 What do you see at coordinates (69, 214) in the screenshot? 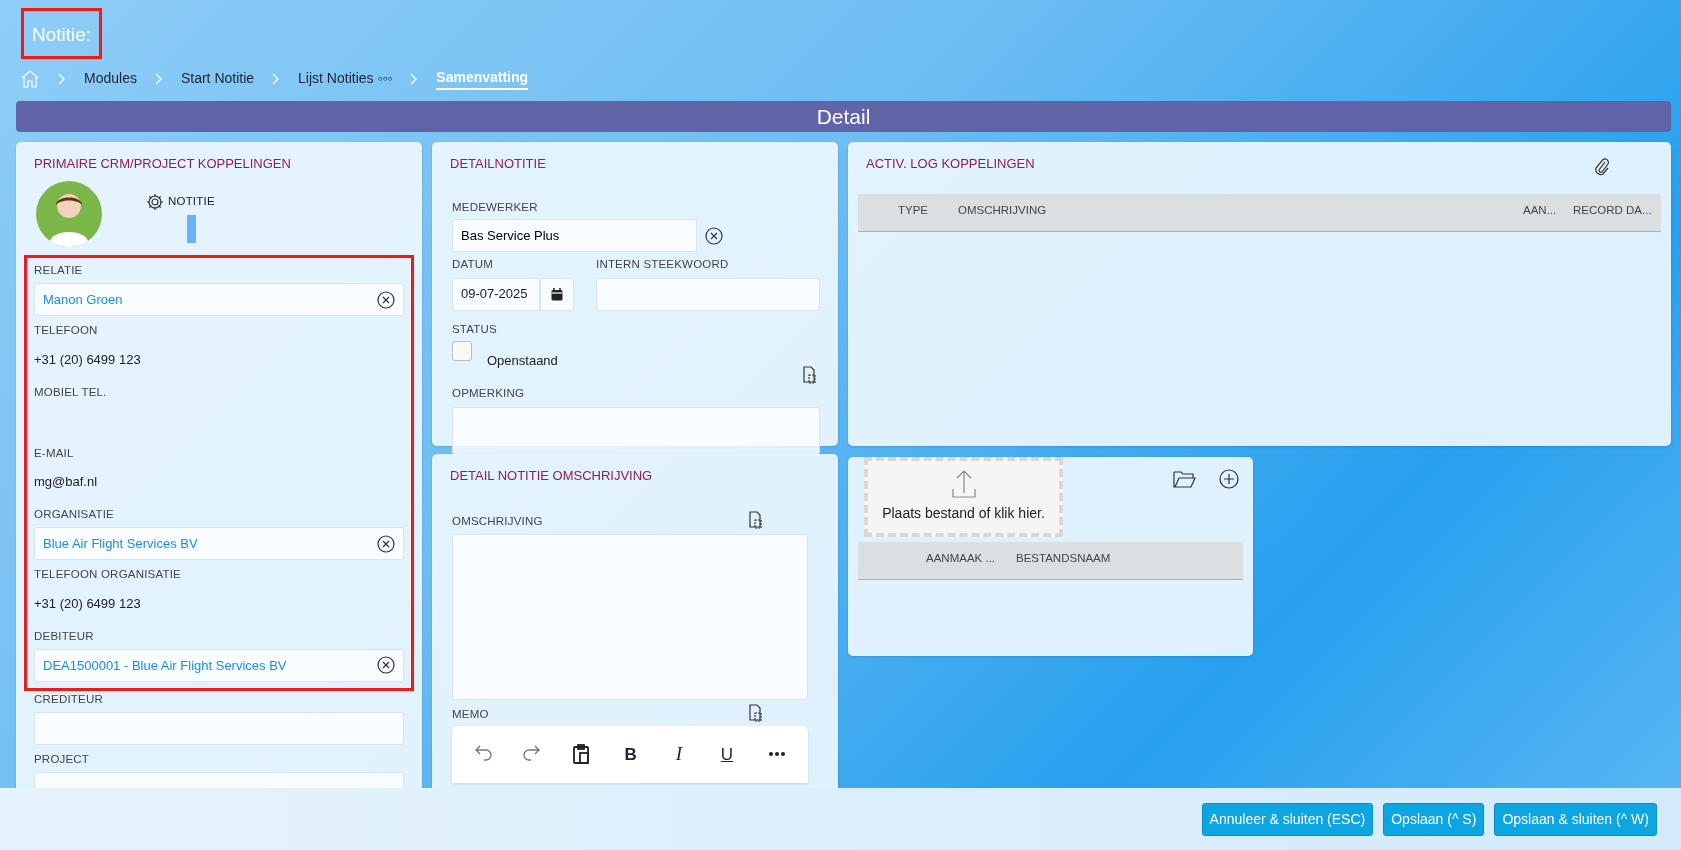
I see `avatar-silhouette-icon` at bounding box center [69, 214].